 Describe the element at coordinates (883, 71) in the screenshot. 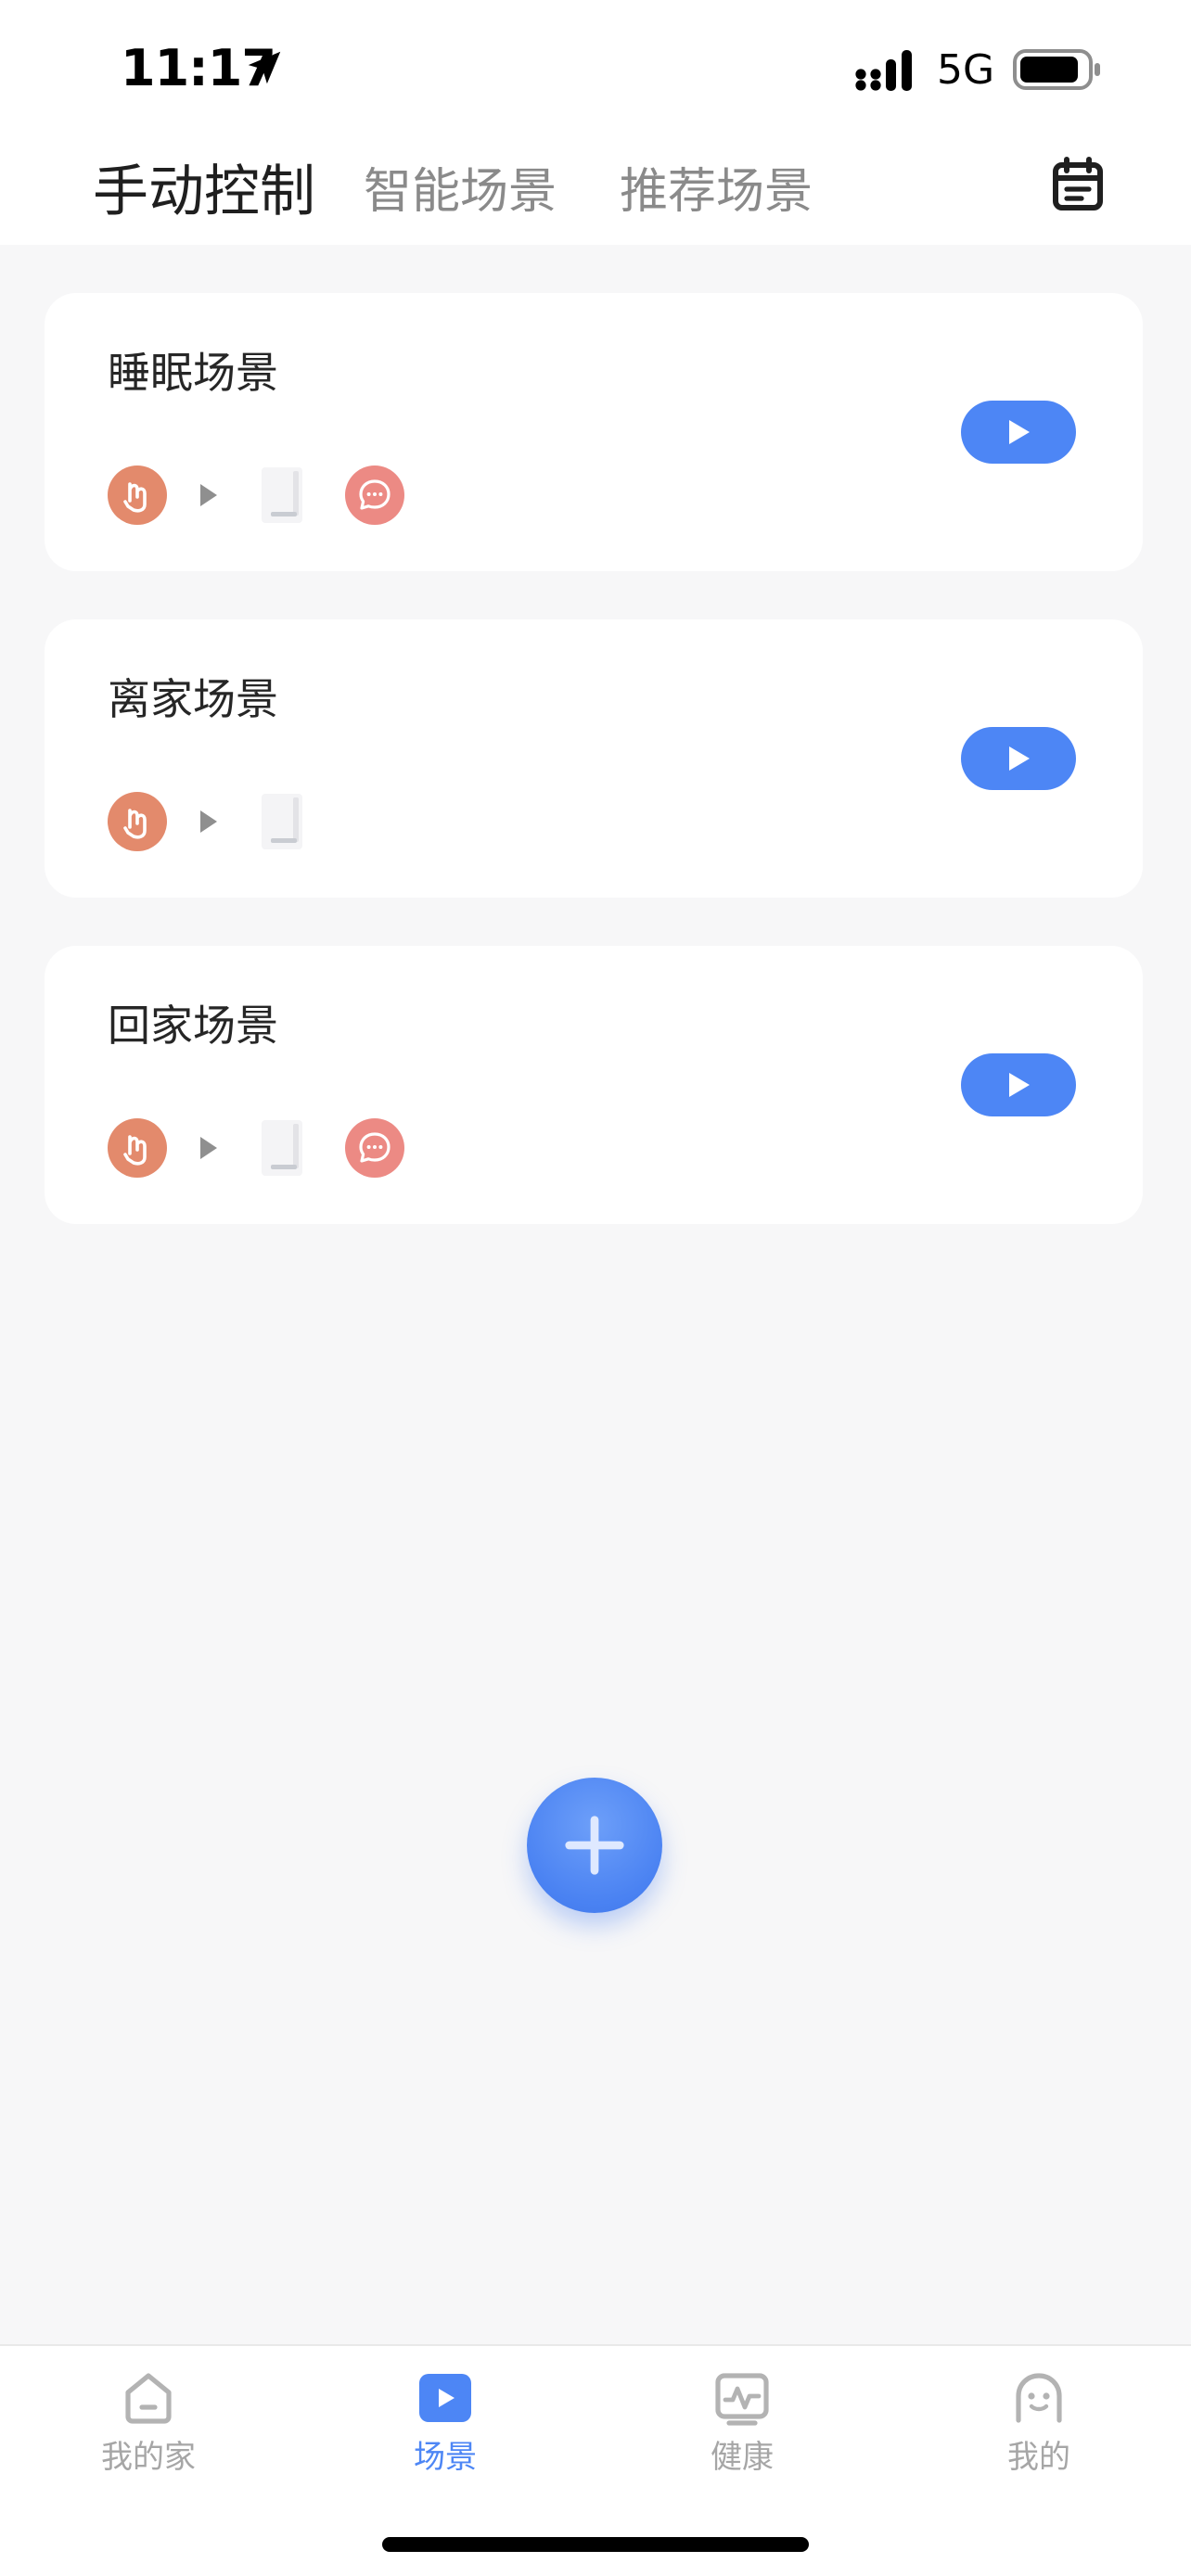

I see `signal-icon` at that location.